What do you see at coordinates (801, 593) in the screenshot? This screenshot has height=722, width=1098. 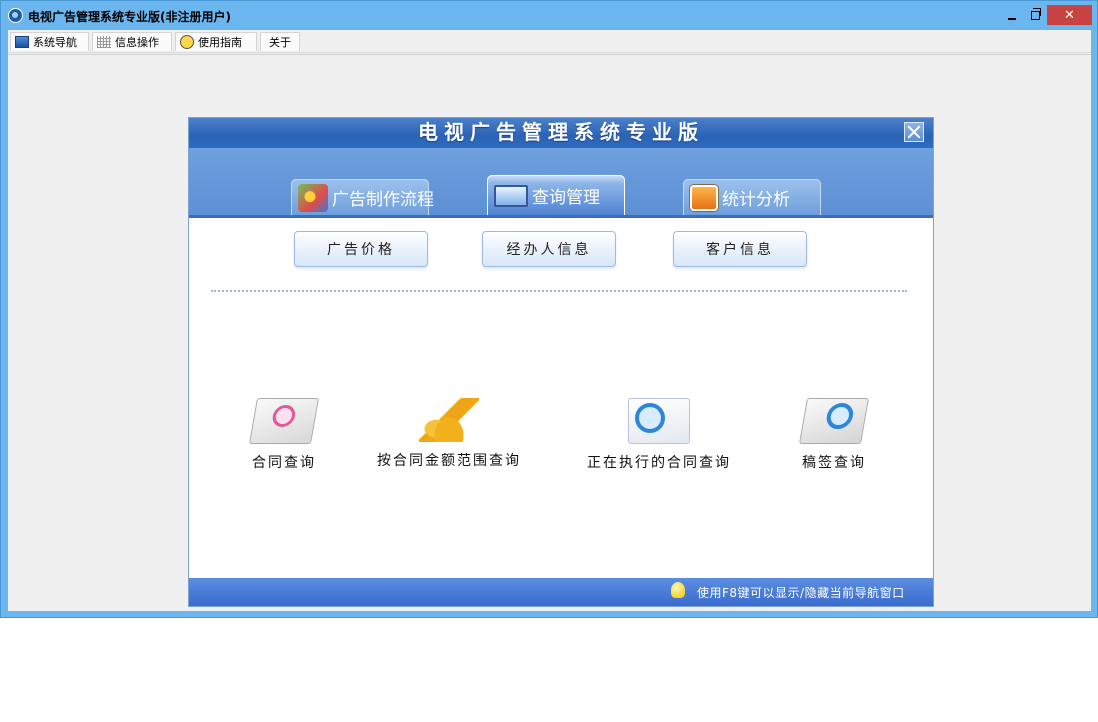 I see `footer-tip: 使用F8键可以显示/隐藏当前导航窗口` at bounding box center [801, 593].